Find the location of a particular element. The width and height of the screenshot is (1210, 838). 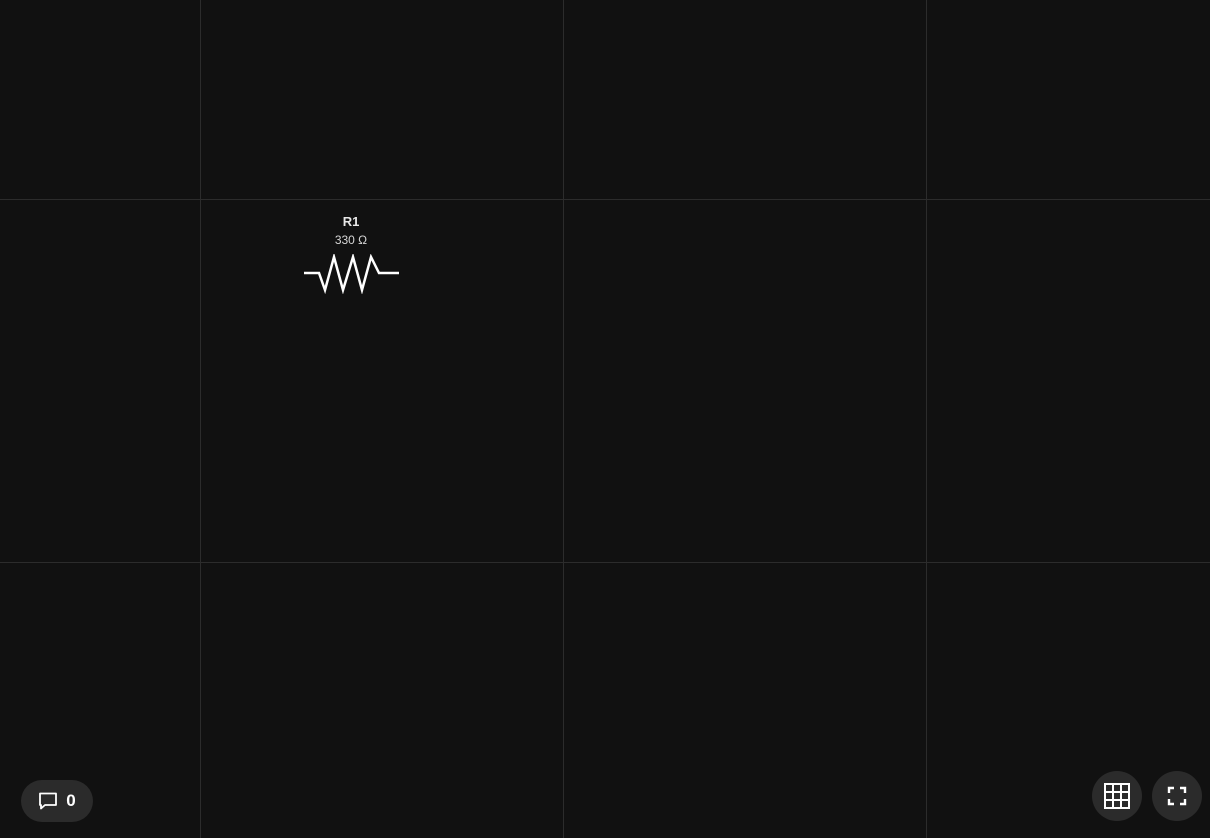

comment-icon is located at coordinates (48, 801).